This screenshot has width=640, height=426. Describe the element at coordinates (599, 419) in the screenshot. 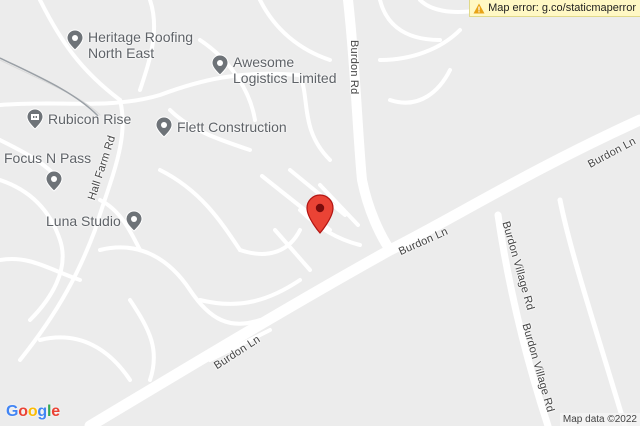

I see `map-attribution: Map data ©2022` at that location.